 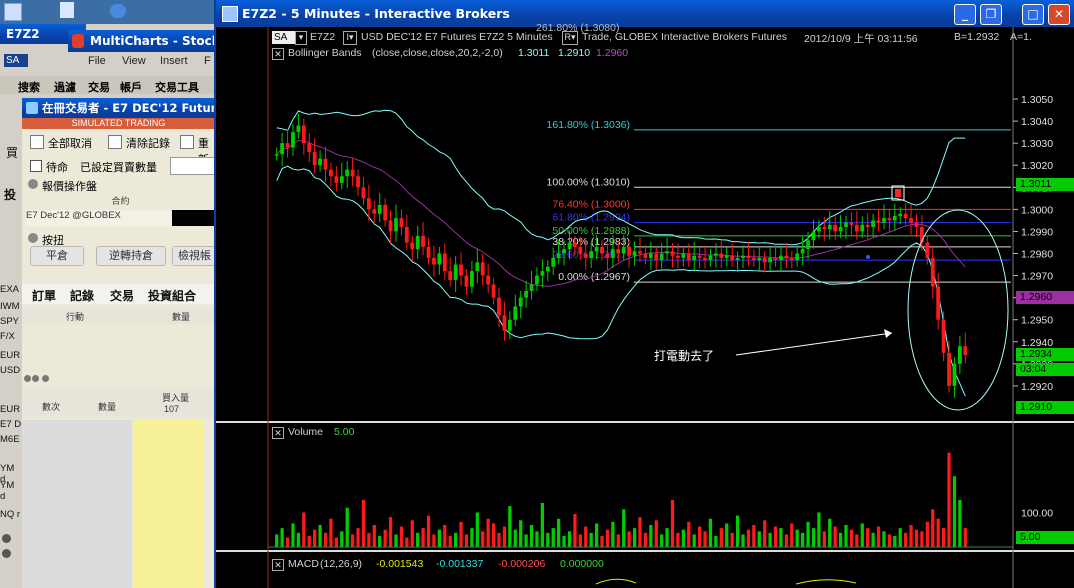 What do you see at coordinates (131, 256) in the screenshot?
I see `reverse-button: 逆轉持倉` at bounding box center [131, 256].